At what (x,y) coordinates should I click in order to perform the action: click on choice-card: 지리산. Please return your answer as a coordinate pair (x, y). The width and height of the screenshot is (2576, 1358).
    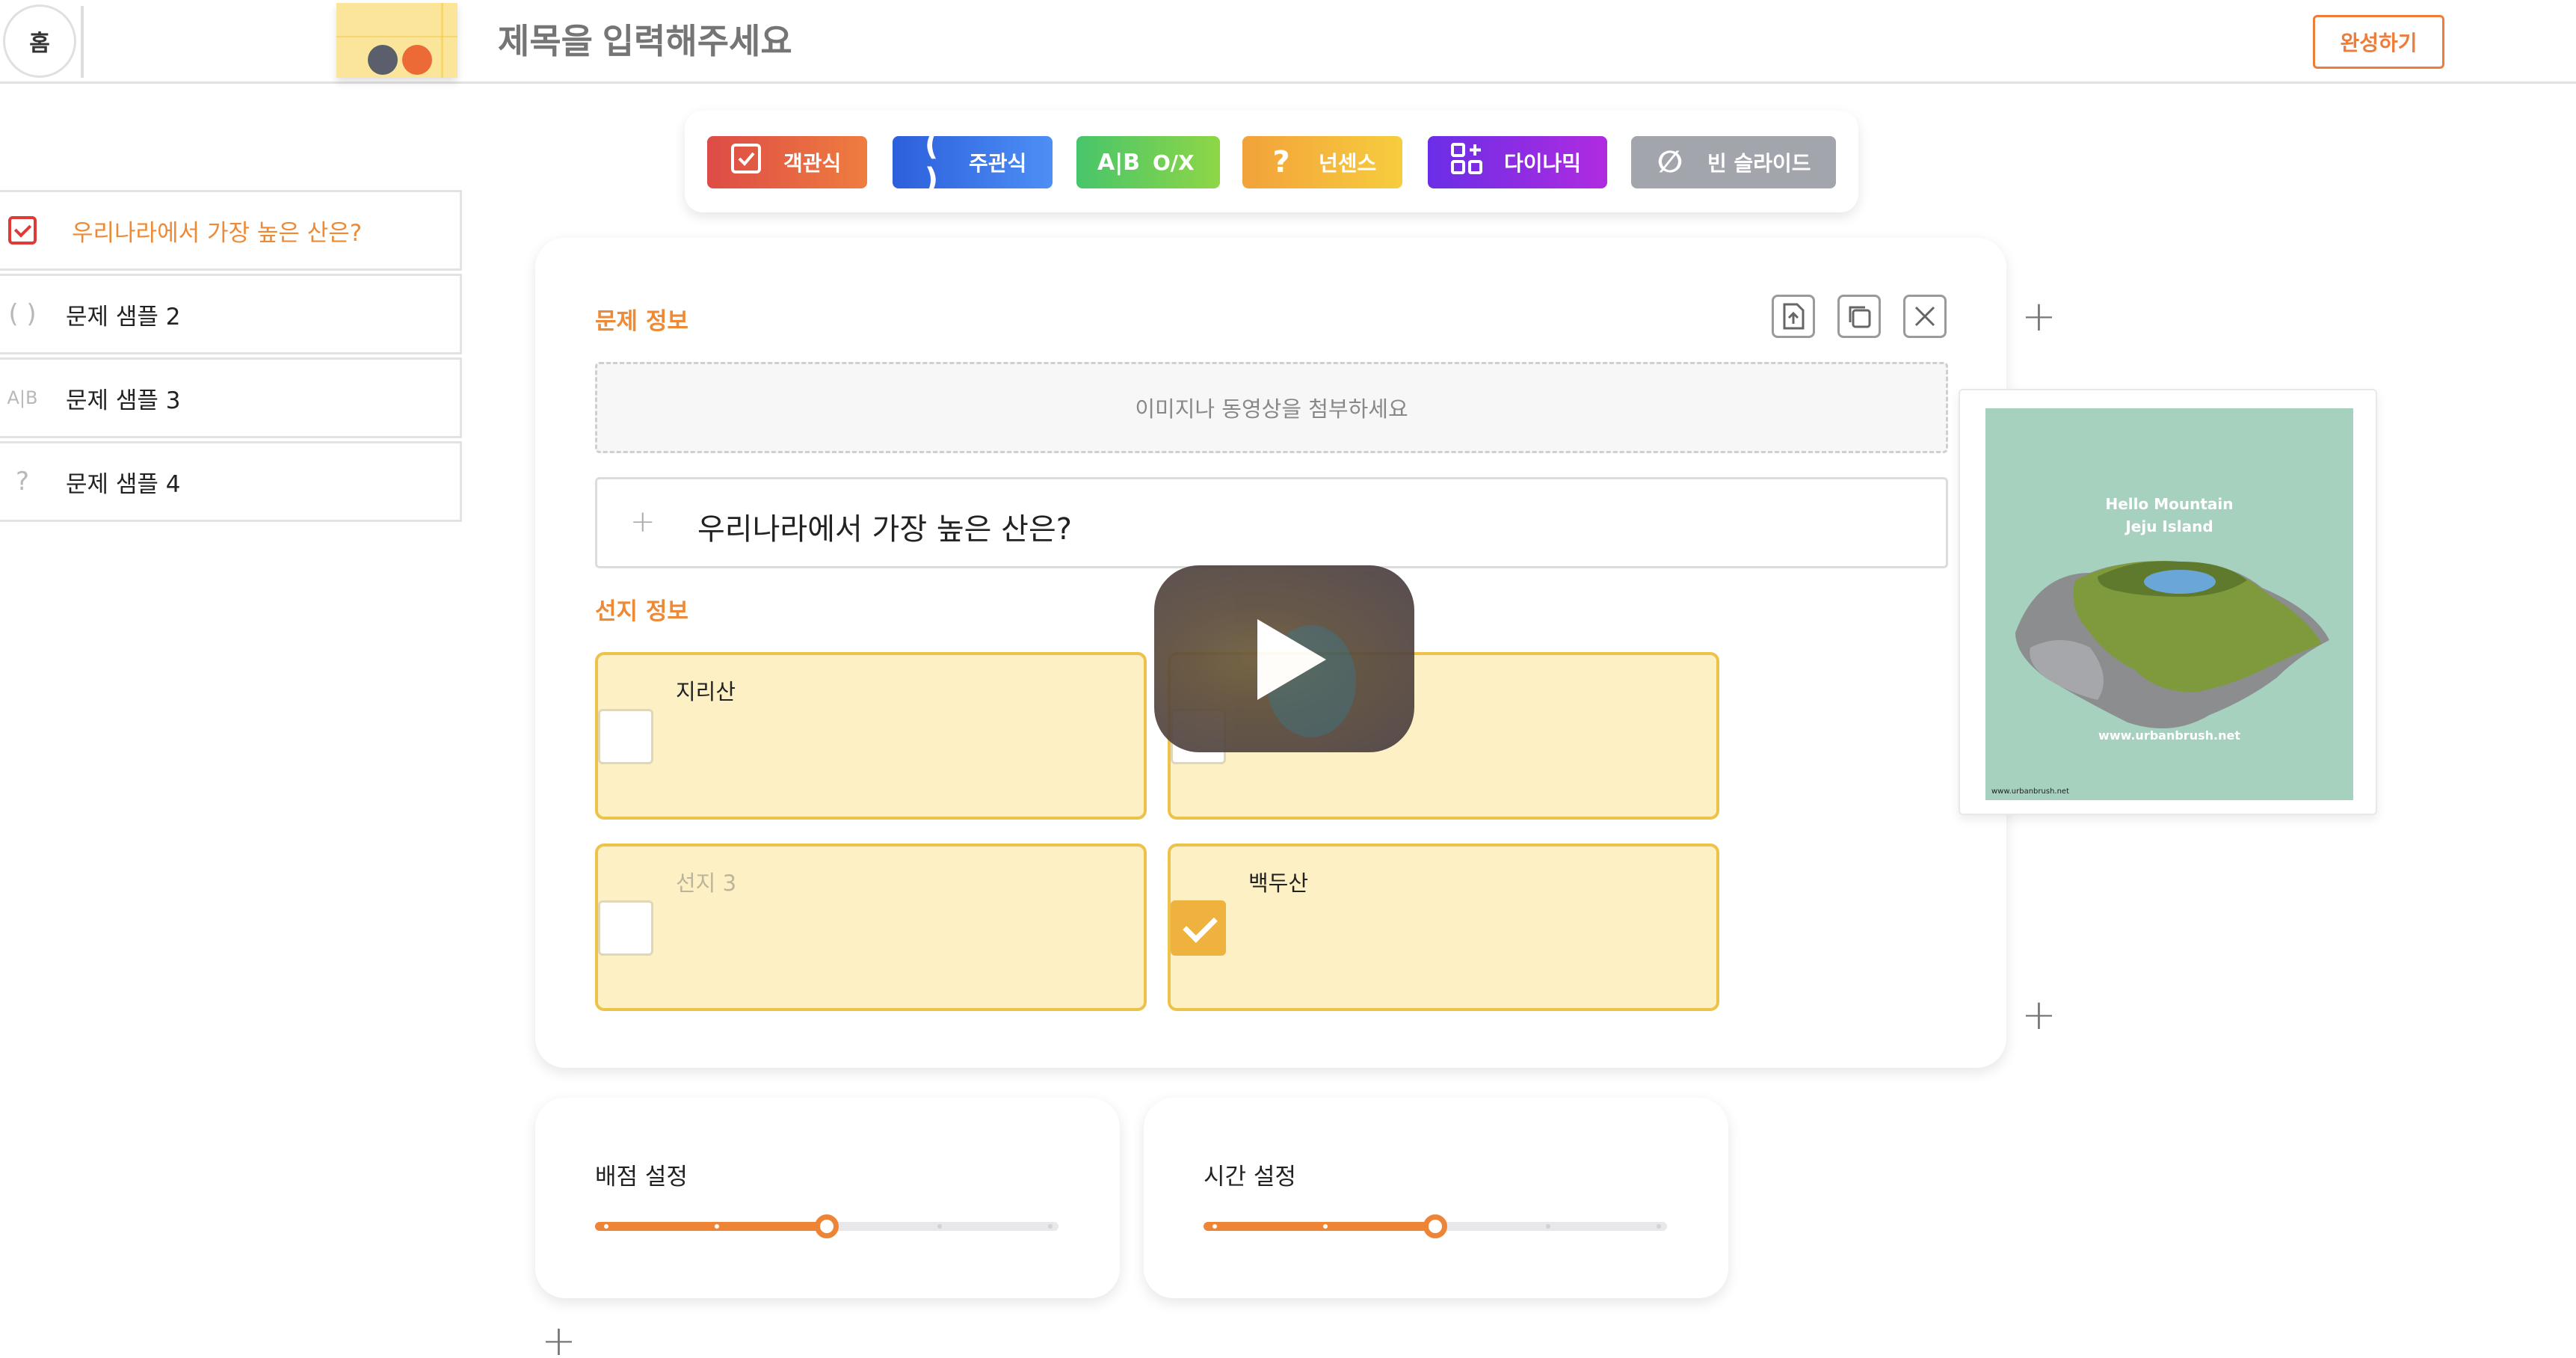
    Looking at the image, I should click on (871, 736).